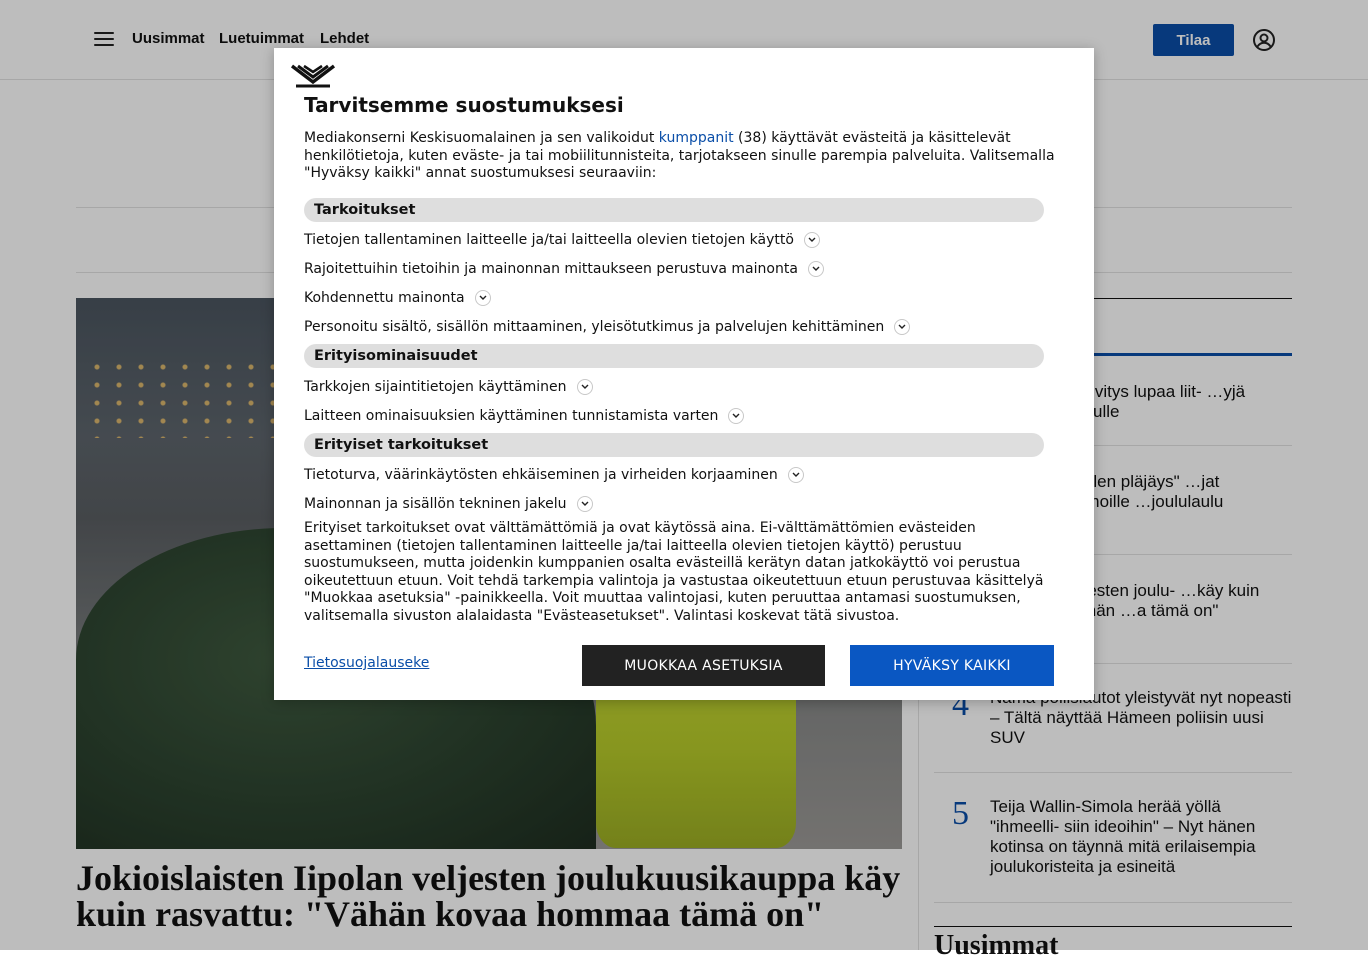 This screenshot has height=962, width=1368. What do you see at coordinates (384, 298) in the screenshot?
I see `purpose-label: Kohdennettu mainonta` at bounding box center [384, 298].